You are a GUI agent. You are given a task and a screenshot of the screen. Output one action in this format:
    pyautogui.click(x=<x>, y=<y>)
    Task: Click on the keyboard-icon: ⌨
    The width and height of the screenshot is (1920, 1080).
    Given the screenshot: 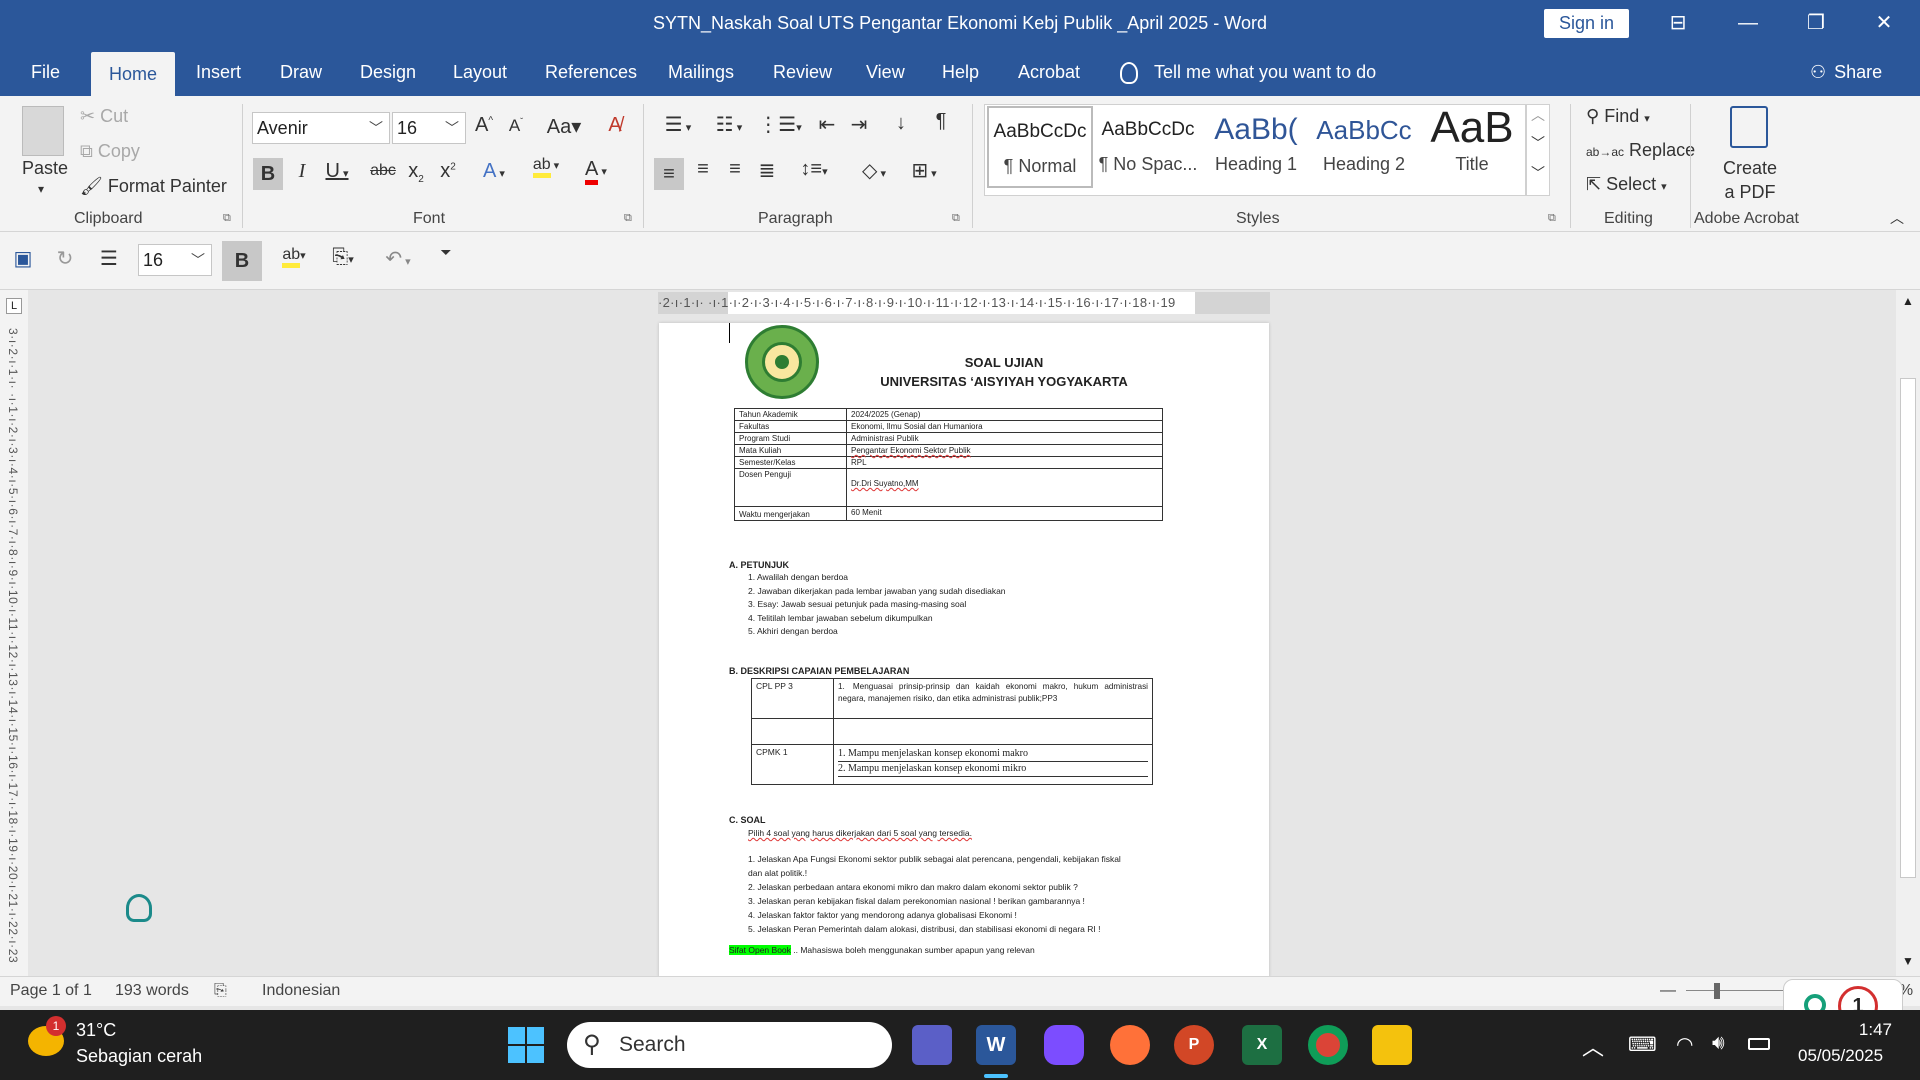 What is the action you would take?
    pyautogui.click(x=1642, y=1044)
    